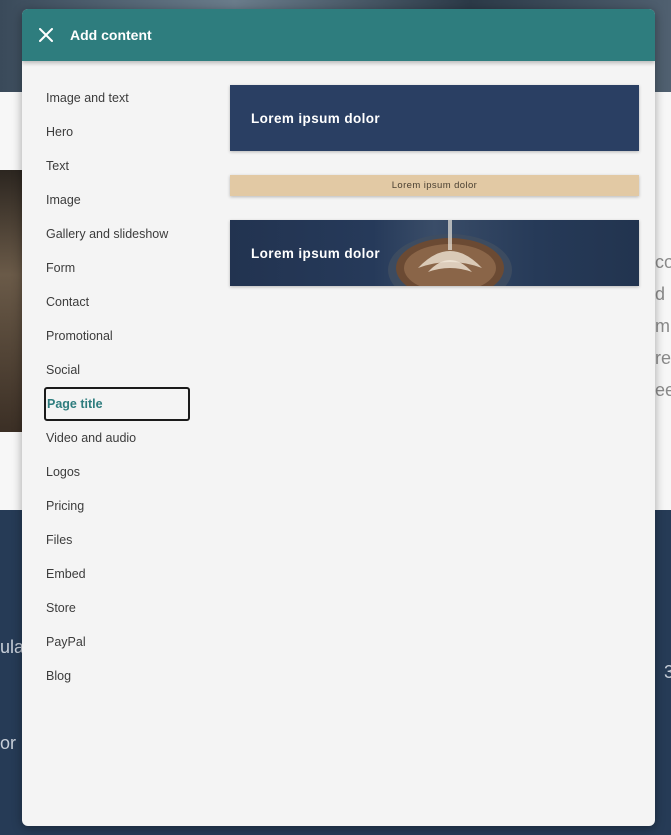  Describe the element at coordinates (111, 35) in the screenshot. I see `dialog-title: Add content` at that location.